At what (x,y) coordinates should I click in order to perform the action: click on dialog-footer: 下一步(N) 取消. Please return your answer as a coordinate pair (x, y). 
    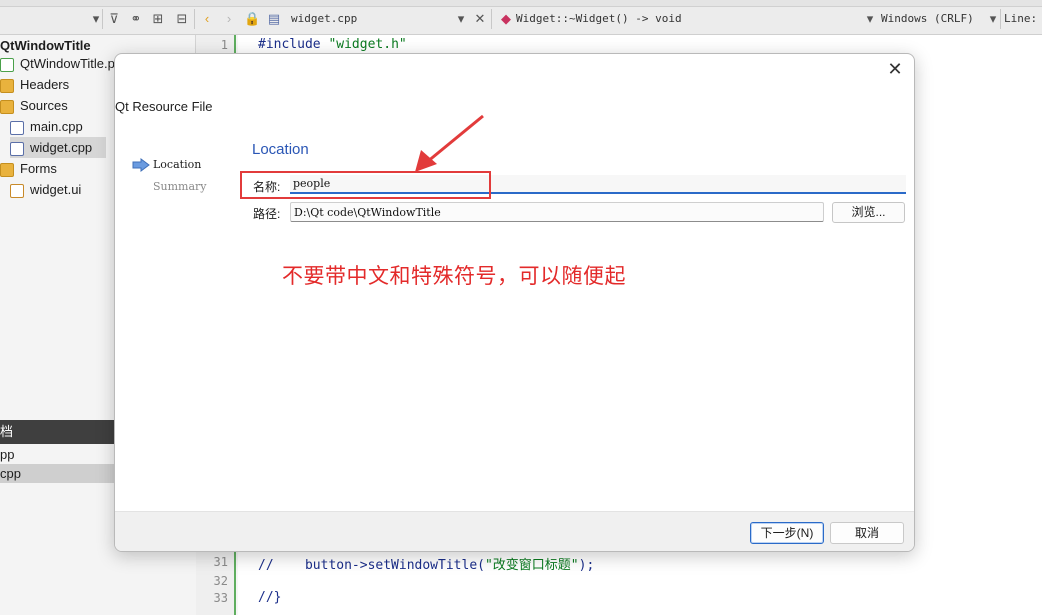
    Looking at the image, I should click on (514, 531).